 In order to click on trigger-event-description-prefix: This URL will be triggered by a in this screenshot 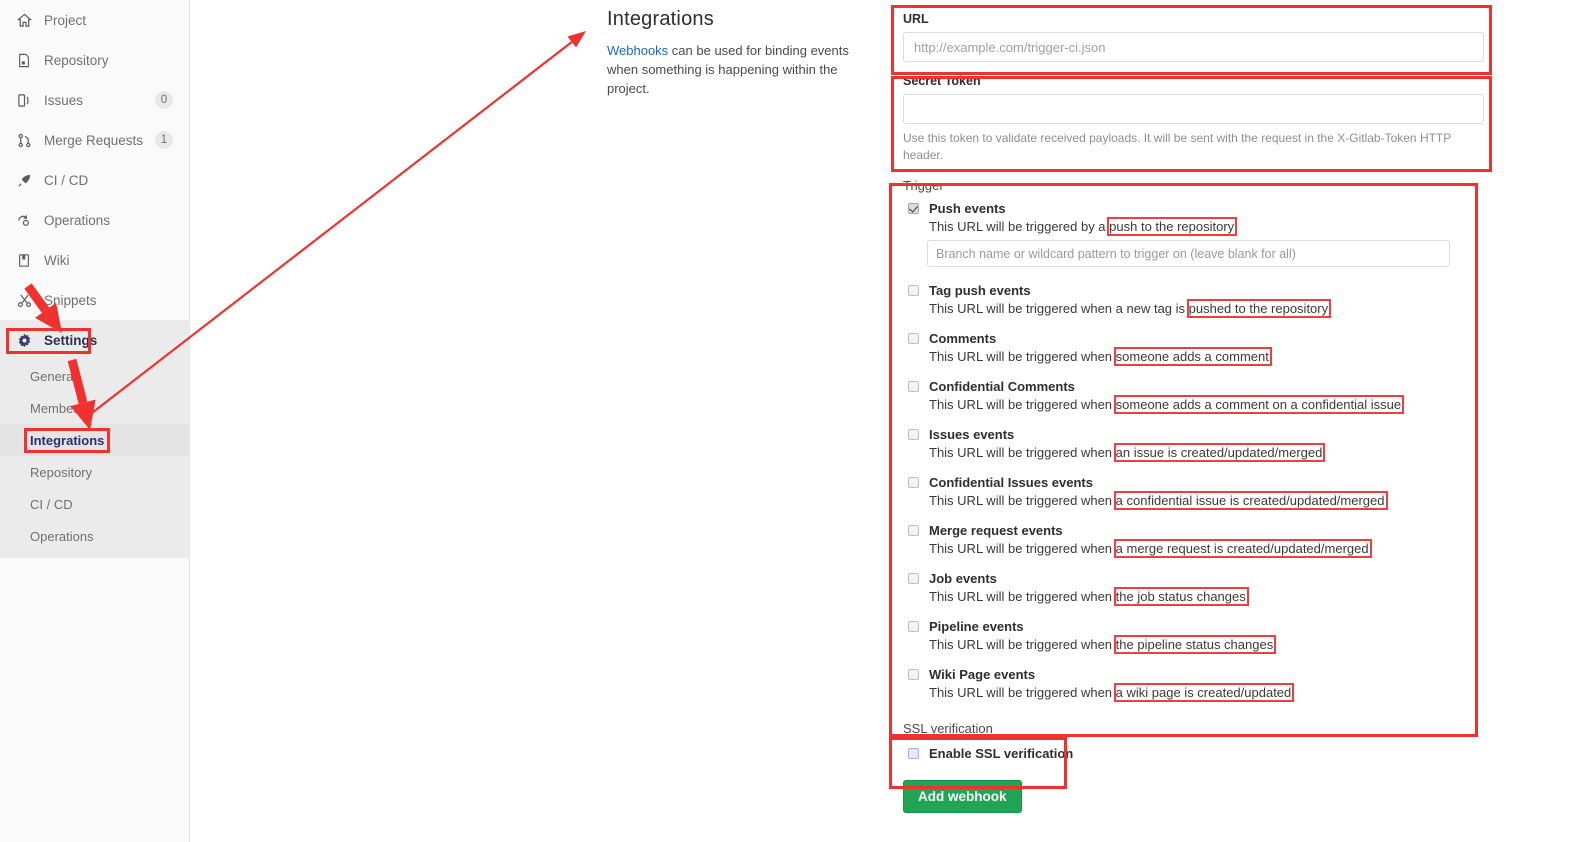, I will do `click(1019, 226)`.